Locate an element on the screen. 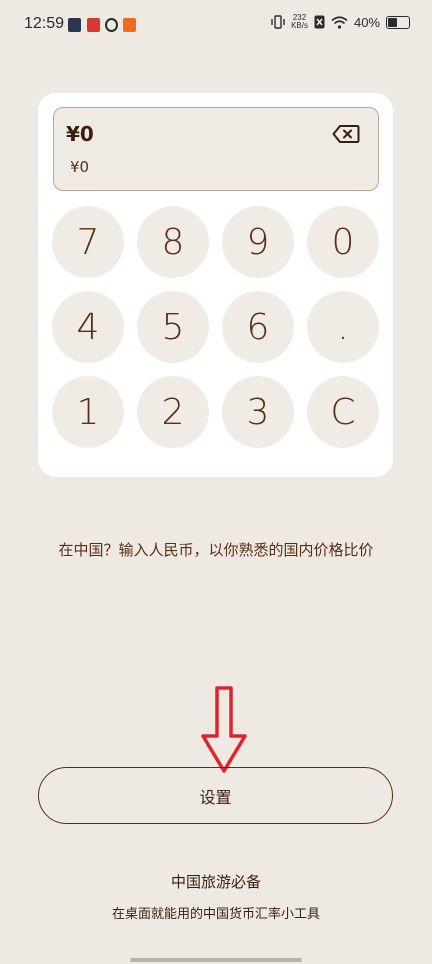 This screenshot has width=432, height=964. status-bar: 12:59 232 KB/s 40% is located at coordinates (216, 25).